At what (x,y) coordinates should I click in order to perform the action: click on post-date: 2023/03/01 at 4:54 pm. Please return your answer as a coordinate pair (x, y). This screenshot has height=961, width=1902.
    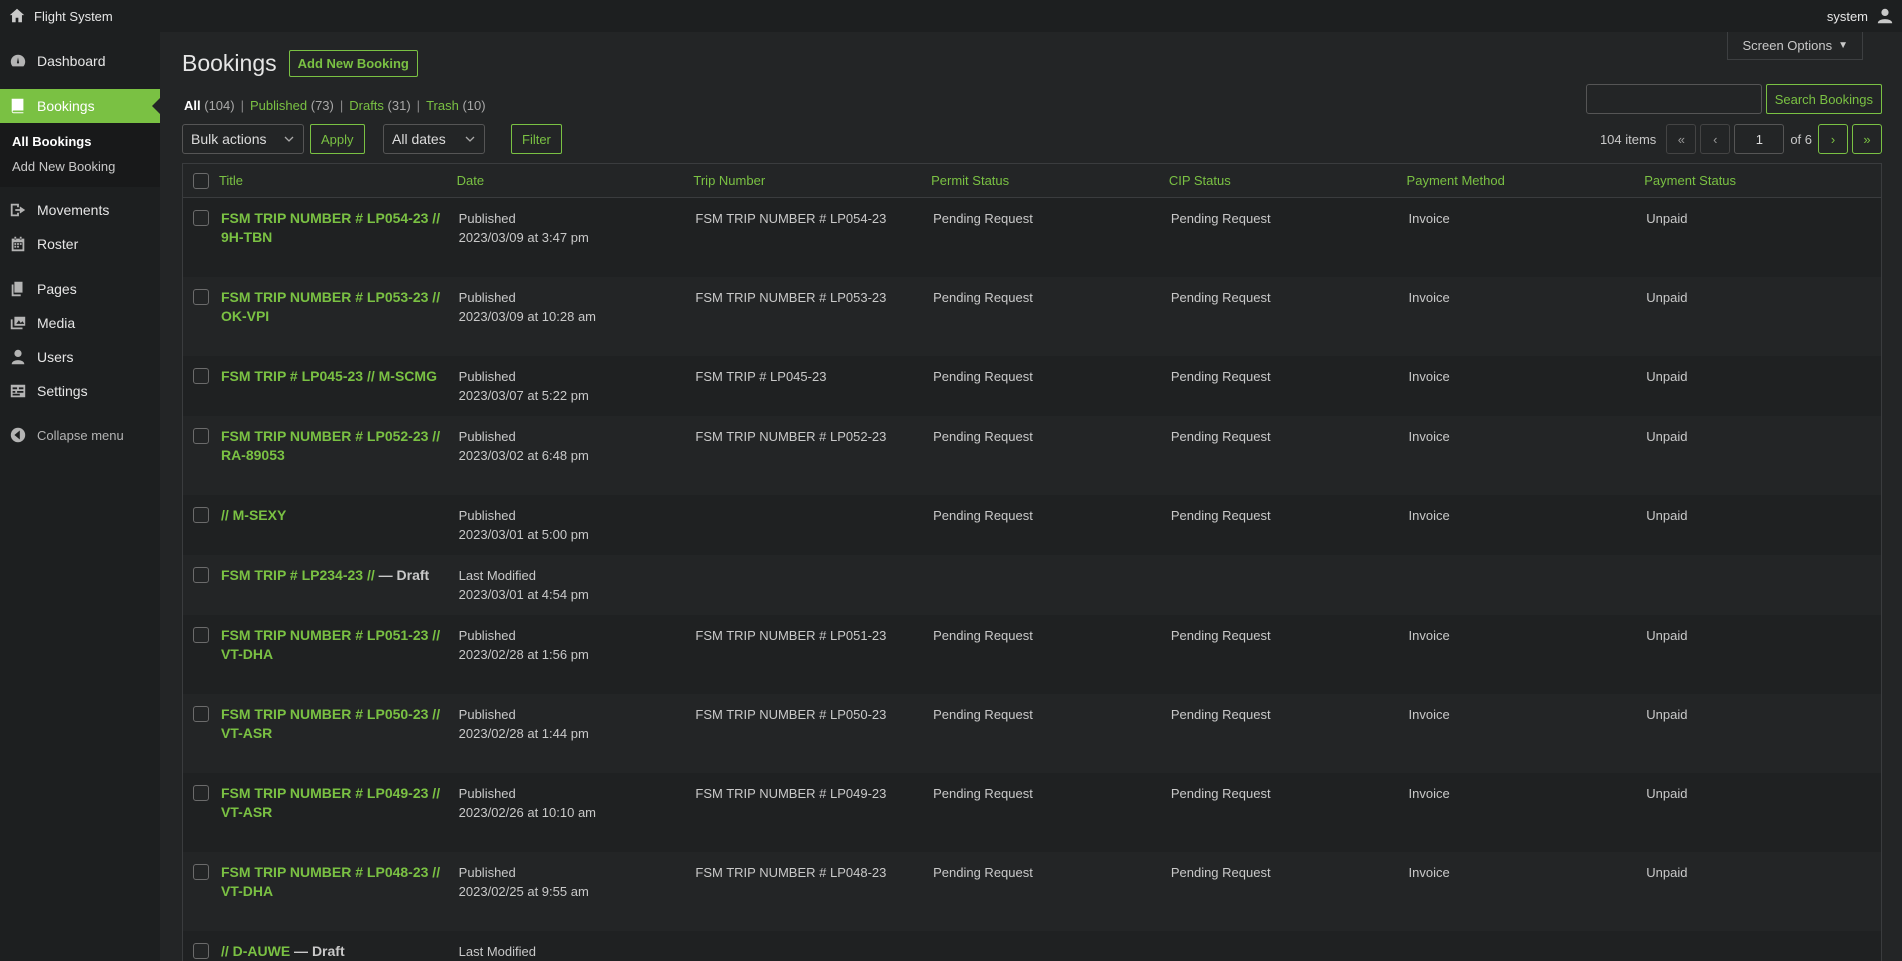
    Looking at the image, I should click on (523, 594).